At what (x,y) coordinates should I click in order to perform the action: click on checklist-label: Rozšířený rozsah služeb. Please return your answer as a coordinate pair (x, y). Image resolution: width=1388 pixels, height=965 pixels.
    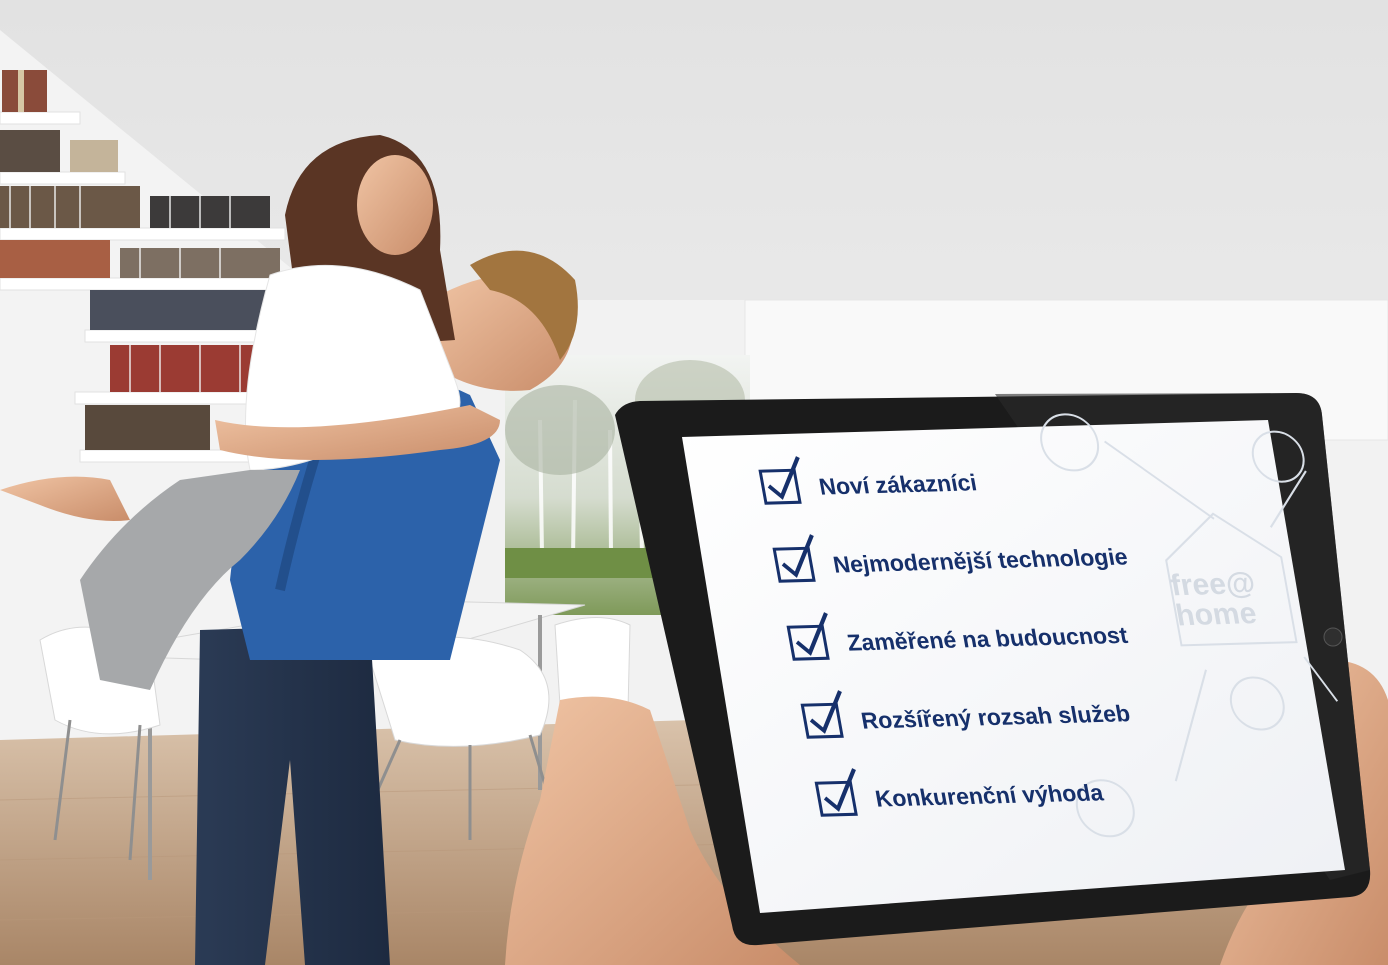
    Looking at the image, I should click on (995, 716).